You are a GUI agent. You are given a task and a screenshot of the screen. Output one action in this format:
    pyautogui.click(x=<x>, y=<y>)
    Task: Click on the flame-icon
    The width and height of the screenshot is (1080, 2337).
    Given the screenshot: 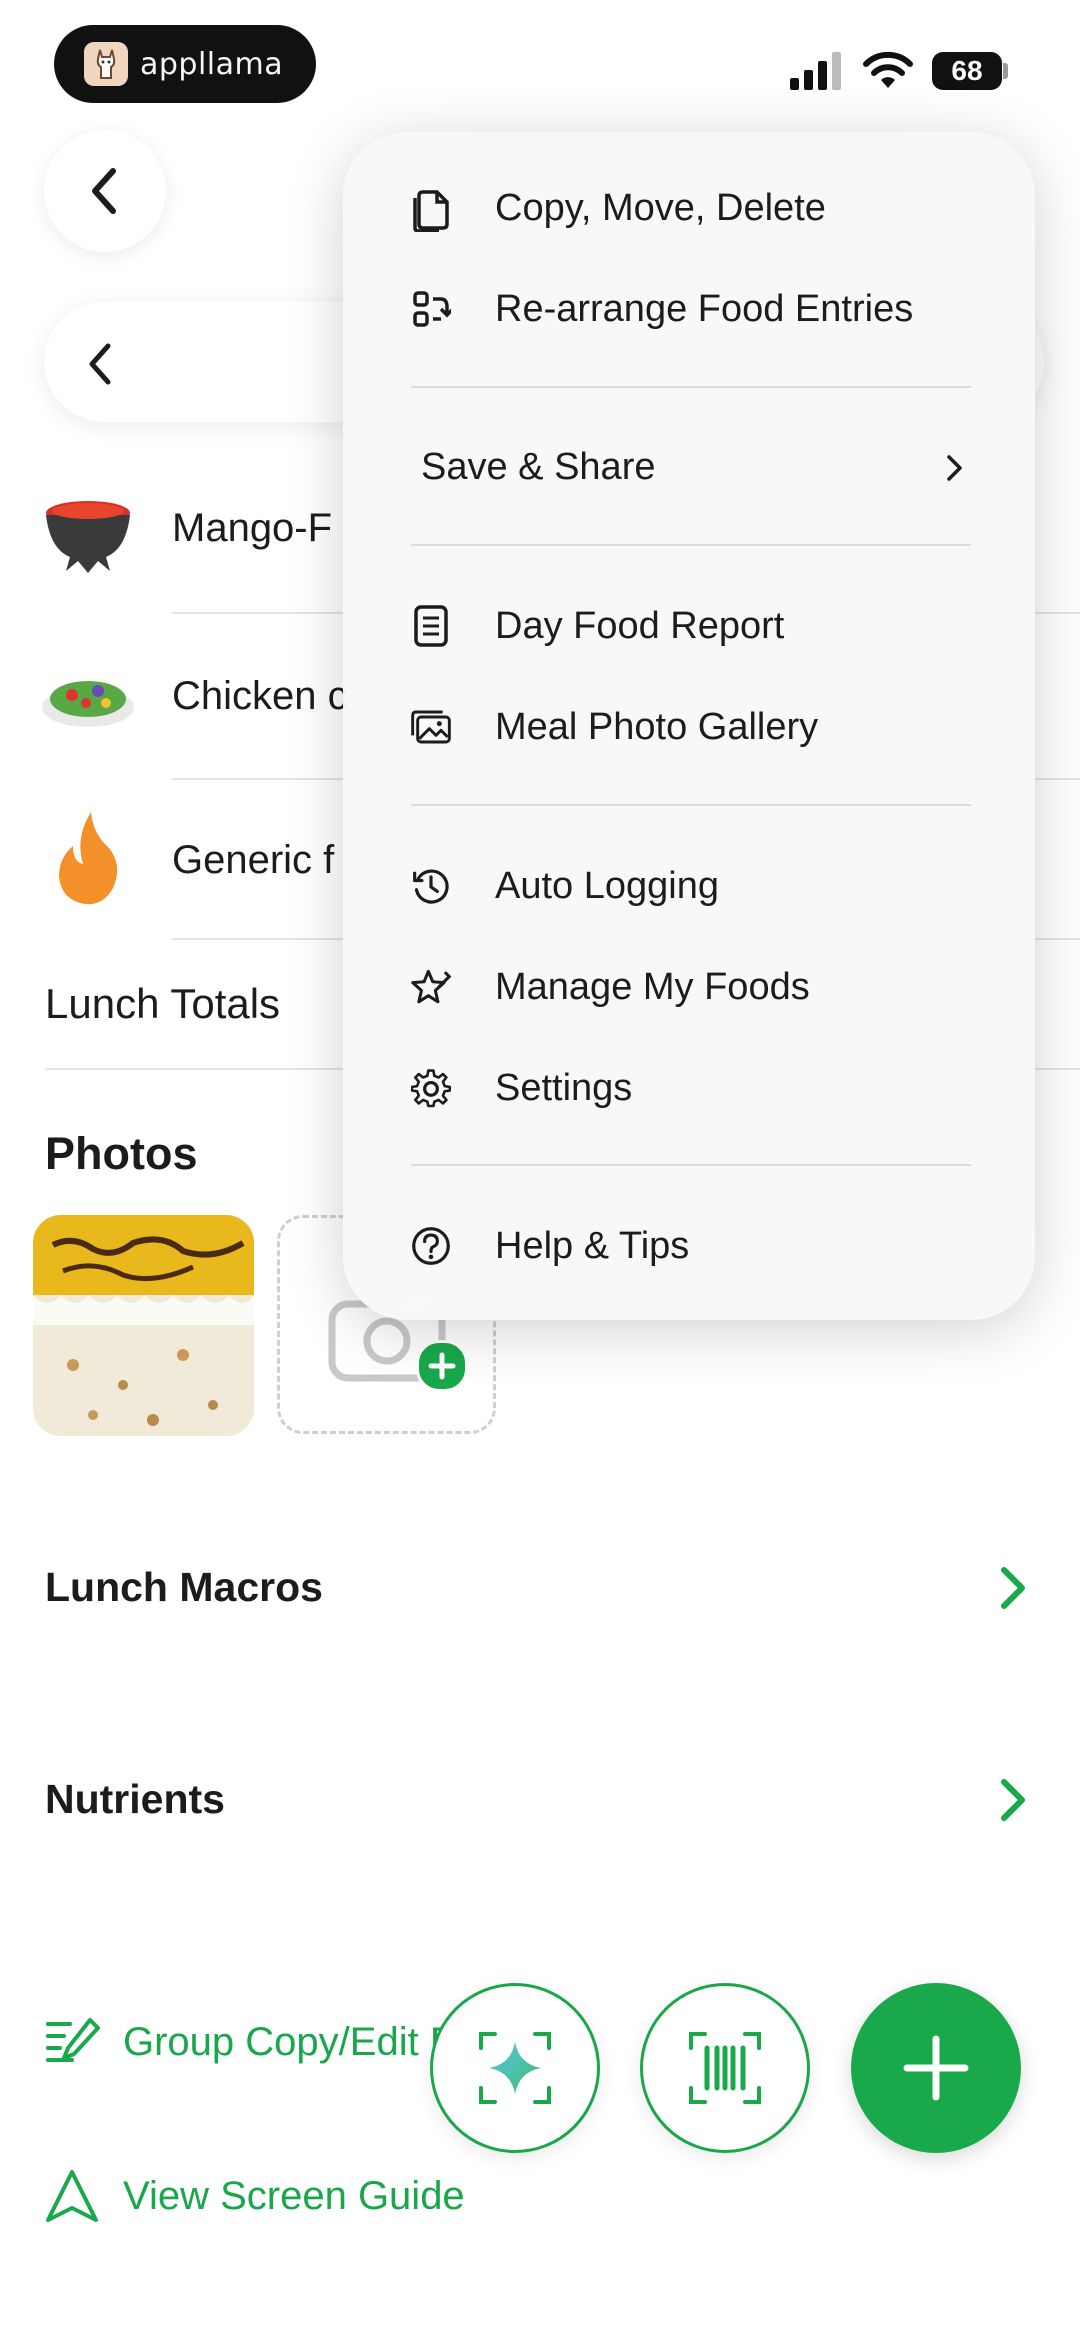 What is the action you would take?
    pyautogui.click(x=88, y=858)
    